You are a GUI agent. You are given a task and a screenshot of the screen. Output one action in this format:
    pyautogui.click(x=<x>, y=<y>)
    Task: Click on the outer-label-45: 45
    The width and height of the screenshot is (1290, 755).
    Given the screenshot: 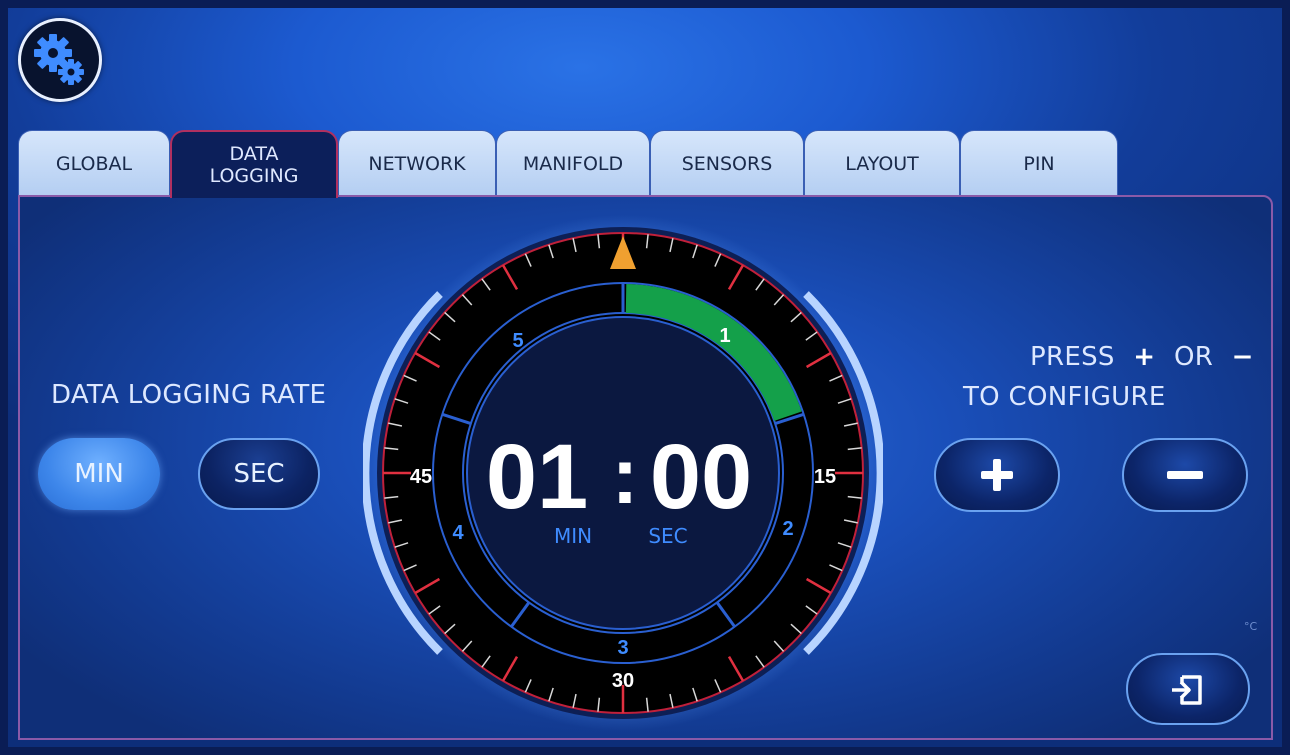 What is the action you would take?
    pyautogui.click(x=421, y=477)
    